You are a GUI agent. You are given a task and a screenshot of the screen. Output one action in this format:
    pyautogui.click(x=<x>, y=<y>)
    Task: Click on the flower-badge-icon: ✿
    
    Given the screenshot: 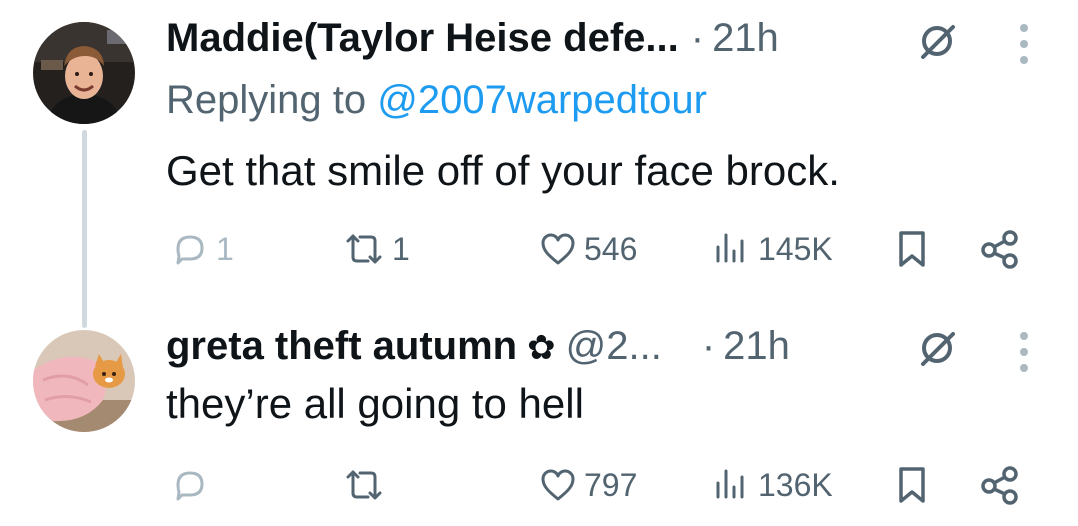 What is the action you would take?
    pyautogui.click(x=541, y=348)
    